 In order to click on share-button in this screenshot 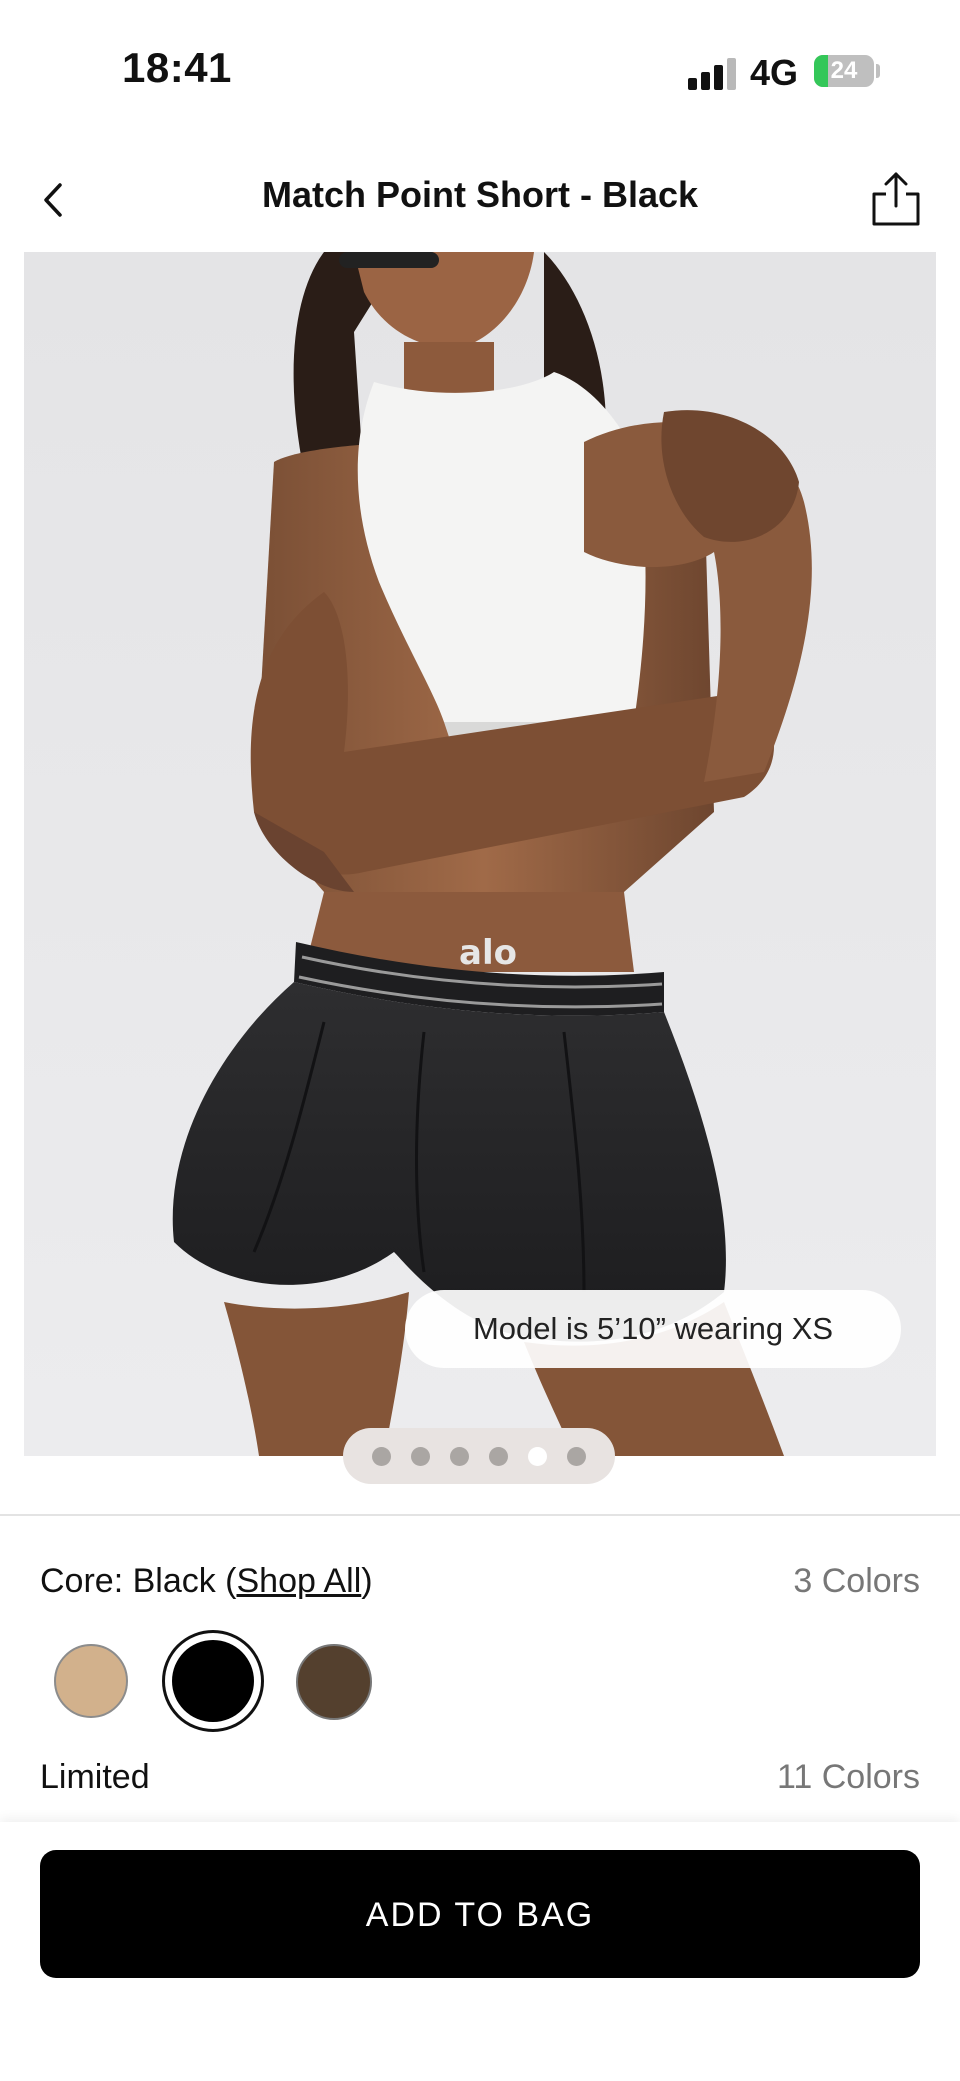, I will do `click(896, 198)`.